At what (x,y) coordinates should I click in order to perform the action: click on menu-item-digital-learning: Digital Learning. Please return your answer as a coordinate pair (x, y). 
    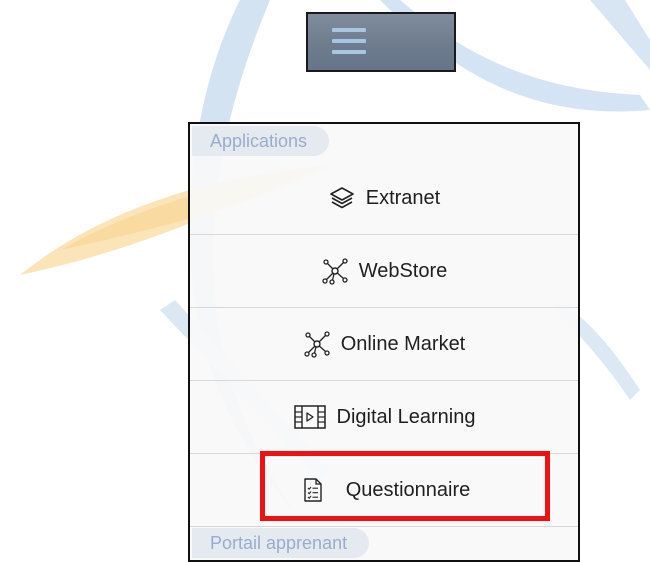
    Looking at the image, I should click on (384, 417).